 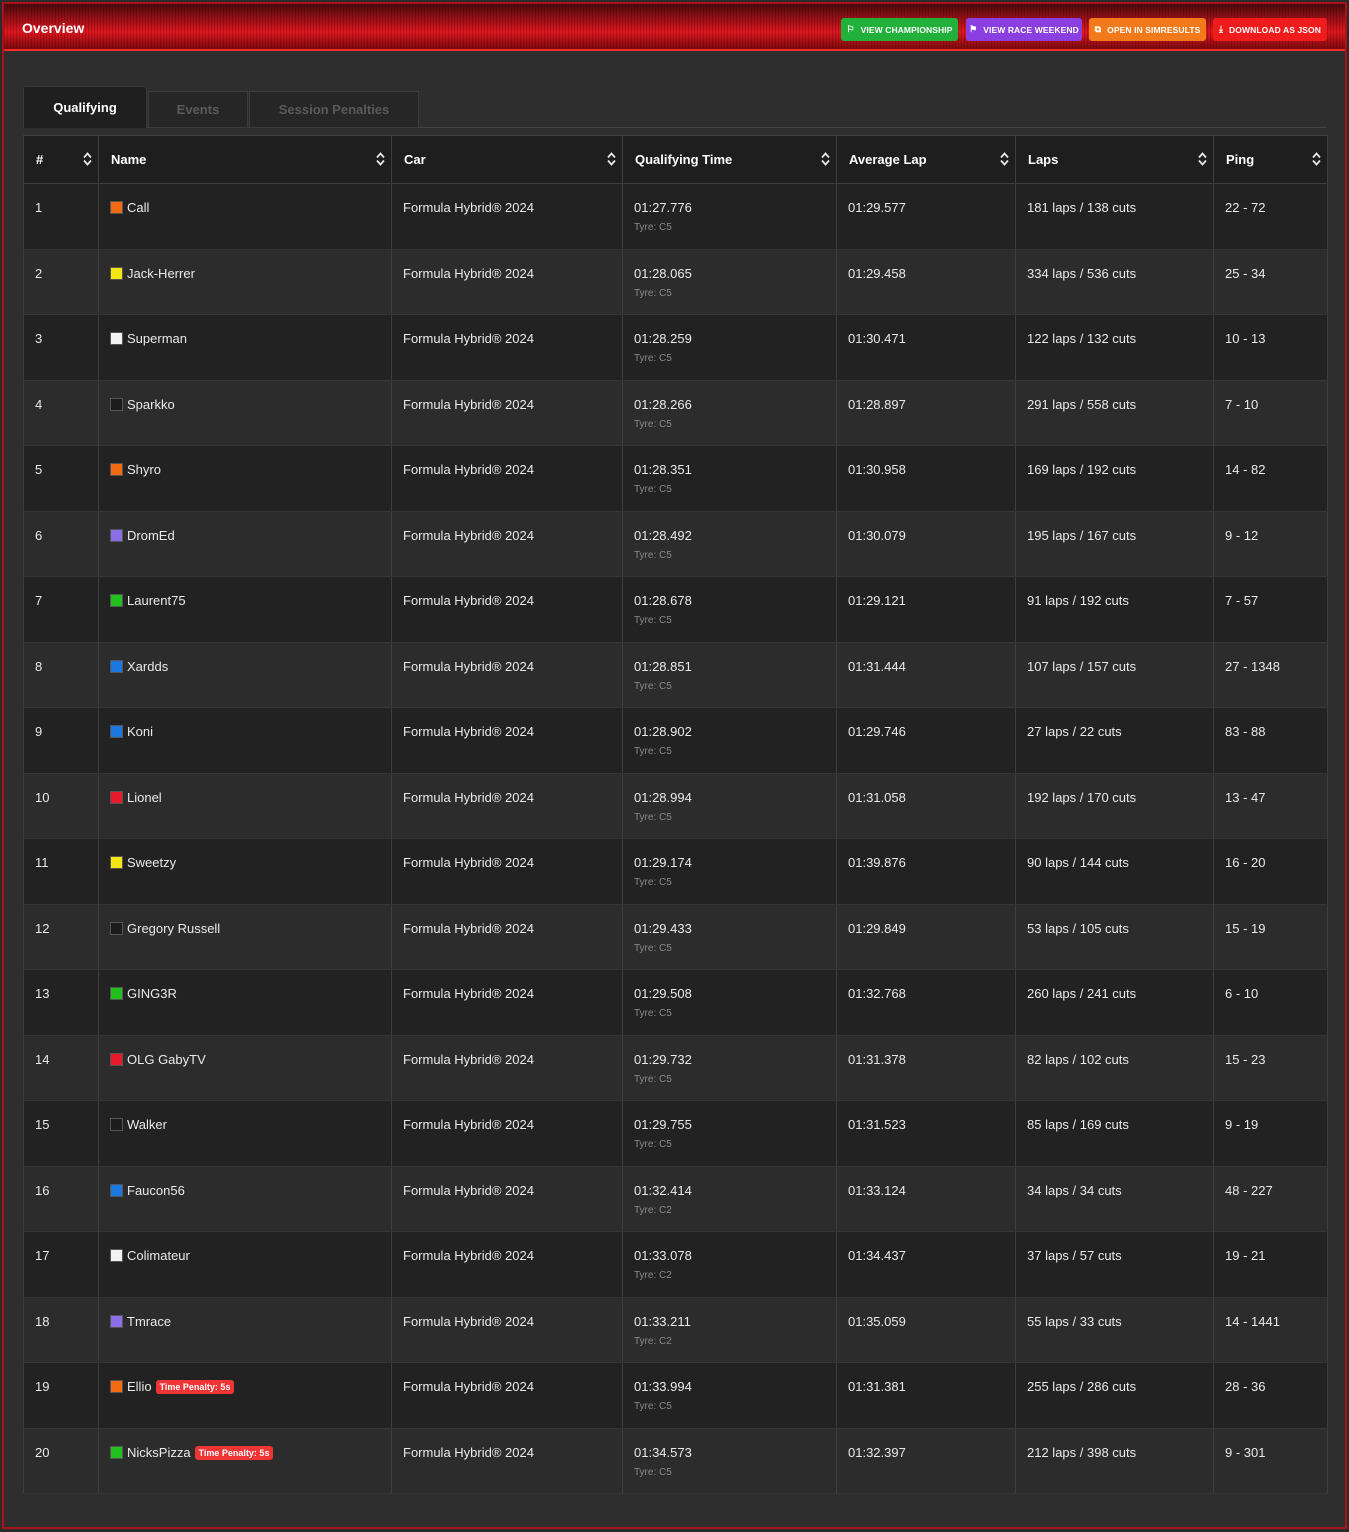 What do you see at coordinates (1270, 29) in the screenshot?
I see `download-as-json-button: ⤓ DOWNLOAD AS JSON` at bounding box center [1270, 29].